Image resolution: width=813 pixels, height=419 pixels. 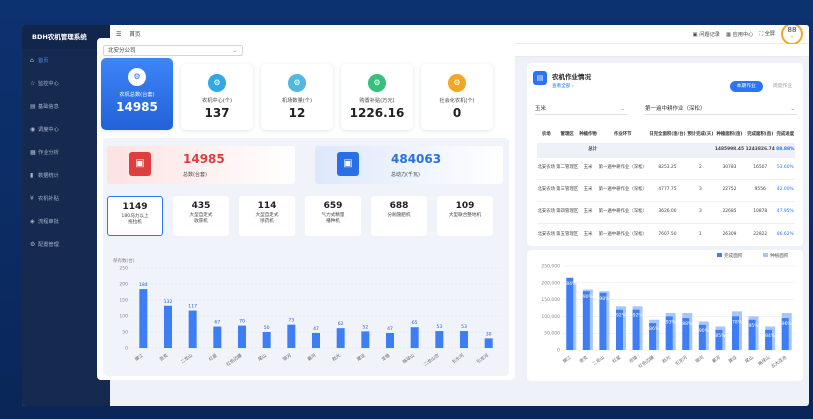 I want to click on summary-card-1: ⚙ 农机中心(个) 137, so click(x=217, y=97).